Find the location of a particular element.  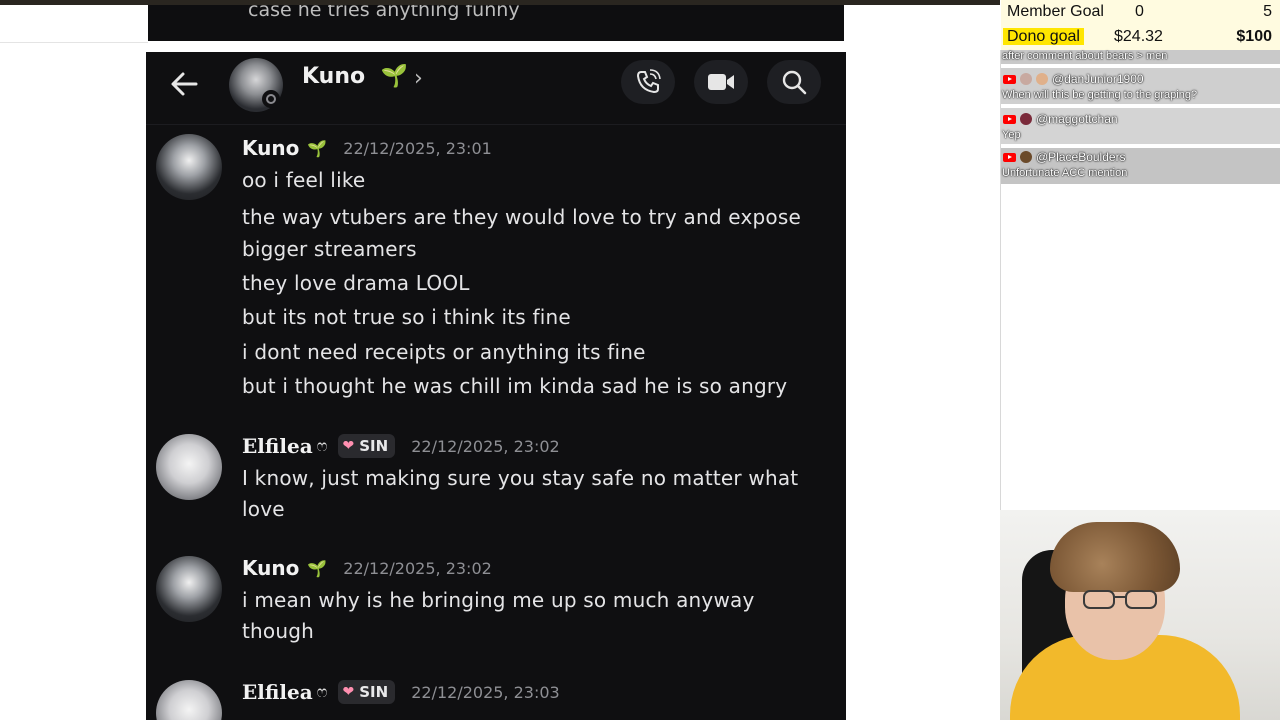

status-indicator is located at coordinates (271, 99).